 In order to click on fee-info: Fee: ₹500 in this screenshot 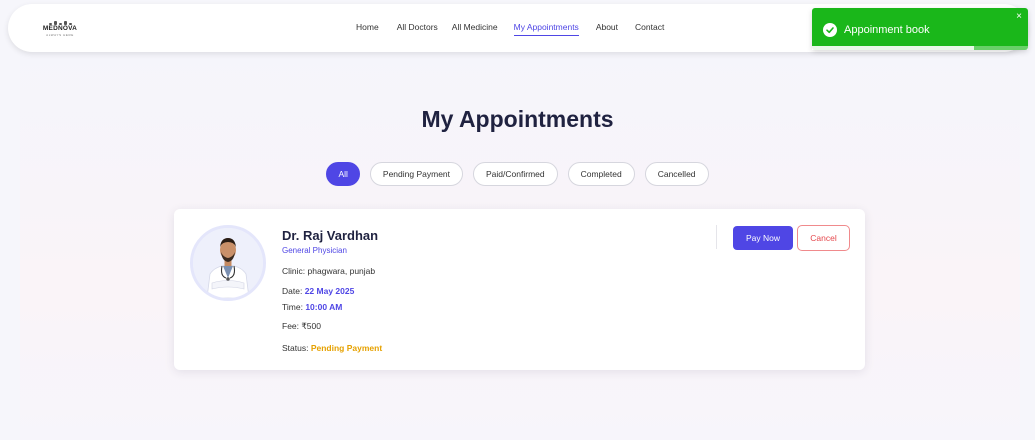, I will do `click(301, 326)`.